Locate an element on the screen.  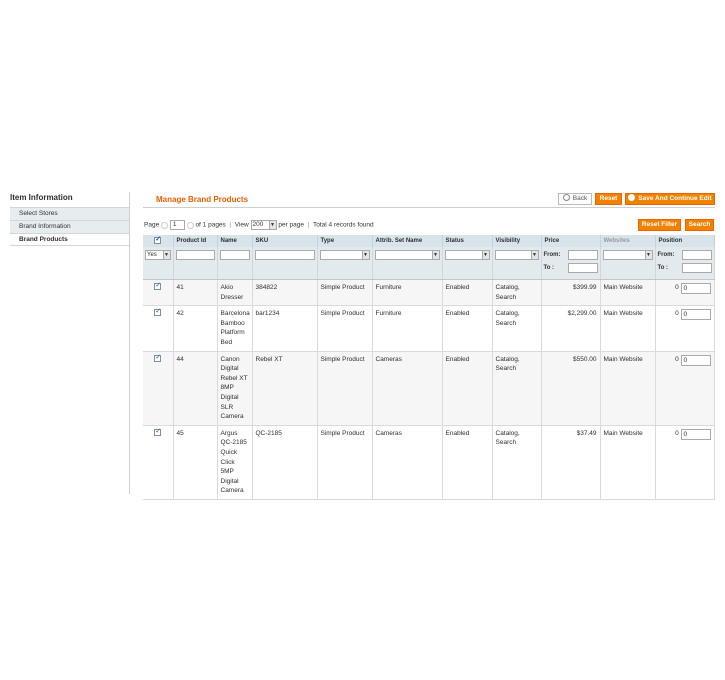
col-name: Name is located at coordinates (235, 241).